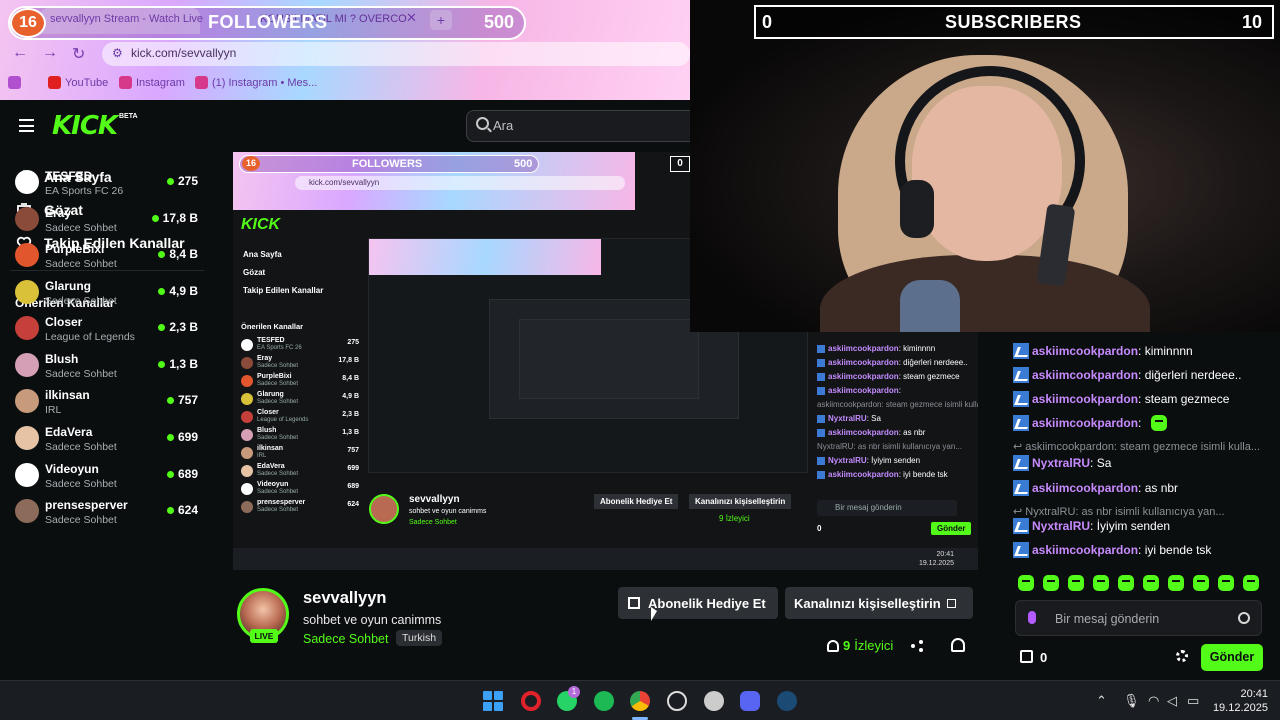  I want to click on volume-icon: ◁, so click(1172, 701).